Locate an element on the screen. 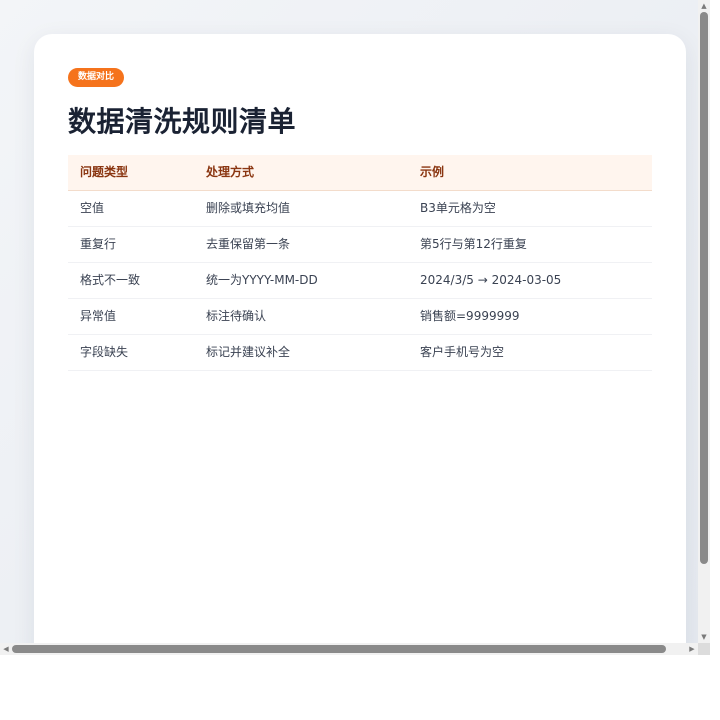 This screenshot has width=720, height=720. header-handling: 处理方式 is located at coordinates (230, 172).